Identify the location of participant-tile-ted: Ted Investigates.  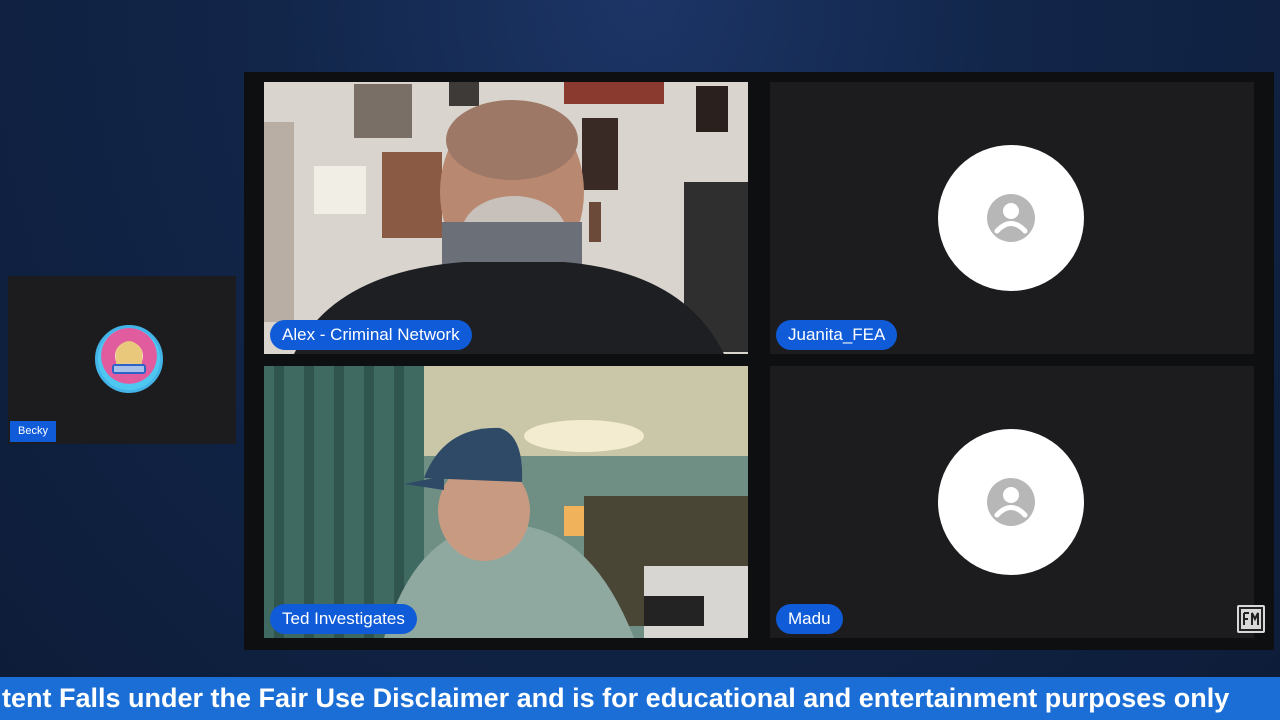
(506, 502).